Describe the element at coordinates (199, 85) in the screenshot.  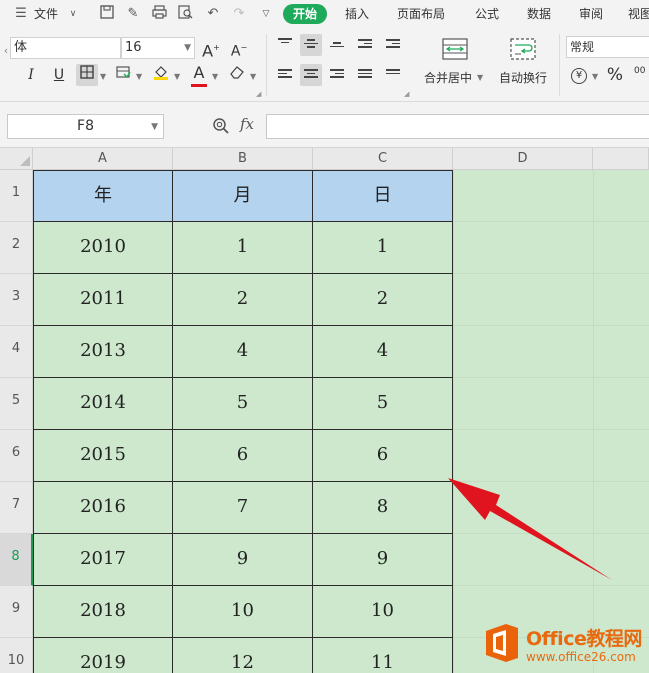
I see `font-color-swatch` at that location.